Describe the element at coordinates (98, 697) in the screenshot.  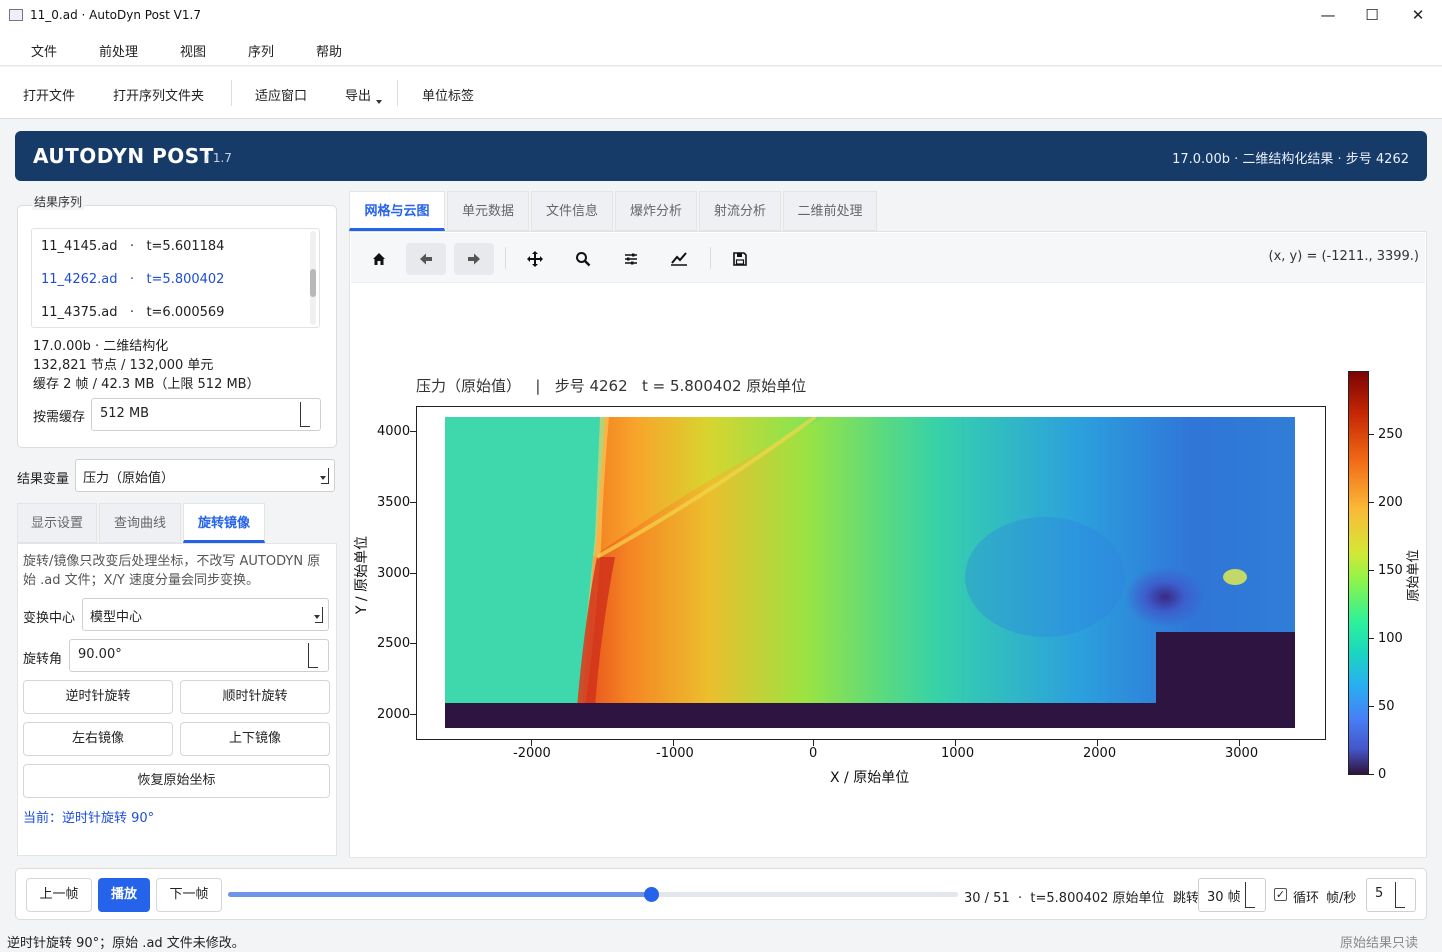
I see `rotate-ccw-button: 逆时针旋转` at that location.